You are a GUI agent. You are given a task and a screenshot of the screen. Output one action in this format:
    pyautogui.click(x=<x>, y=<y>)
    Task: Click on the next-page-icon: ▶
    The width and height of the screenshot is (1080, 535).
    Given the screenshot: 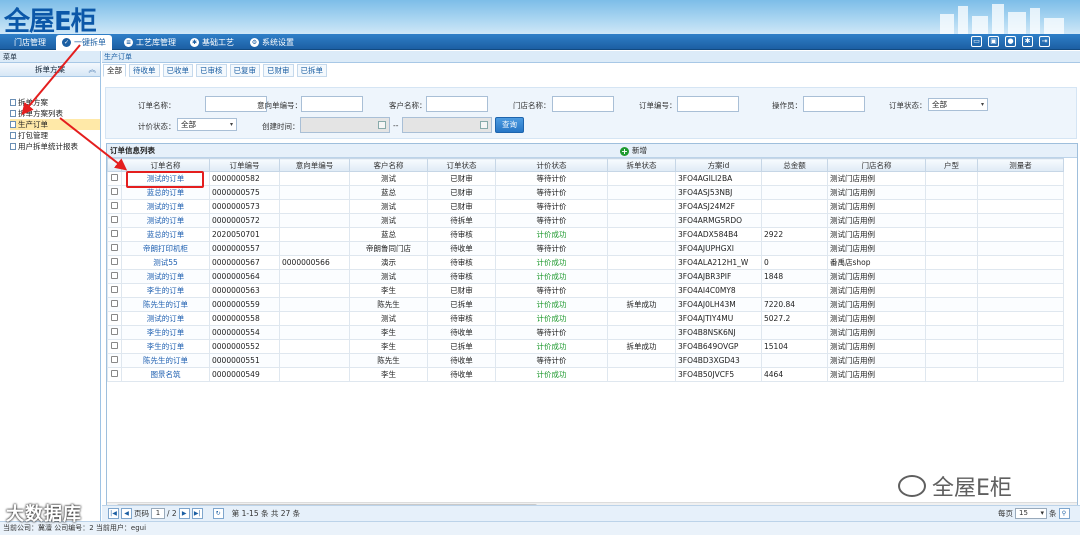 What is the action you would take?
    pyautogui.click(x=184, y=513)
    